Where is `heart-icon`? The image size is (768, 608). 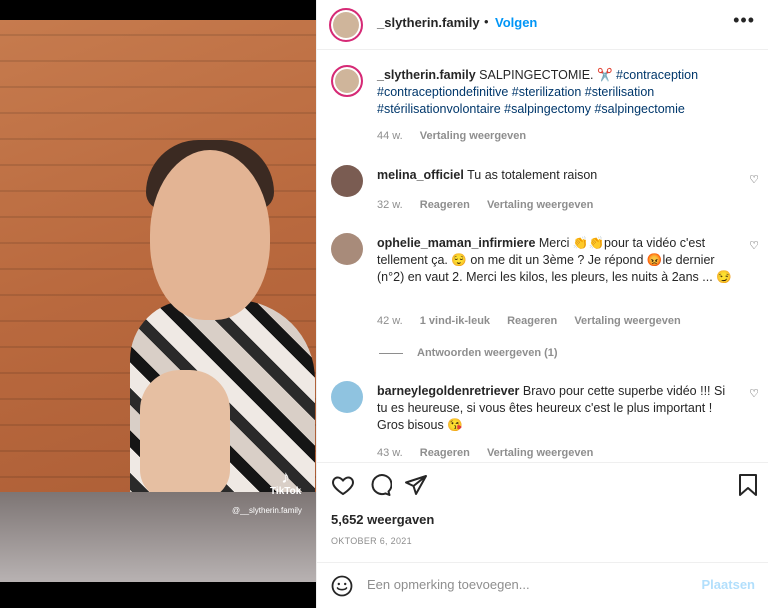
heart-icon is located at coordinates (343, 486).